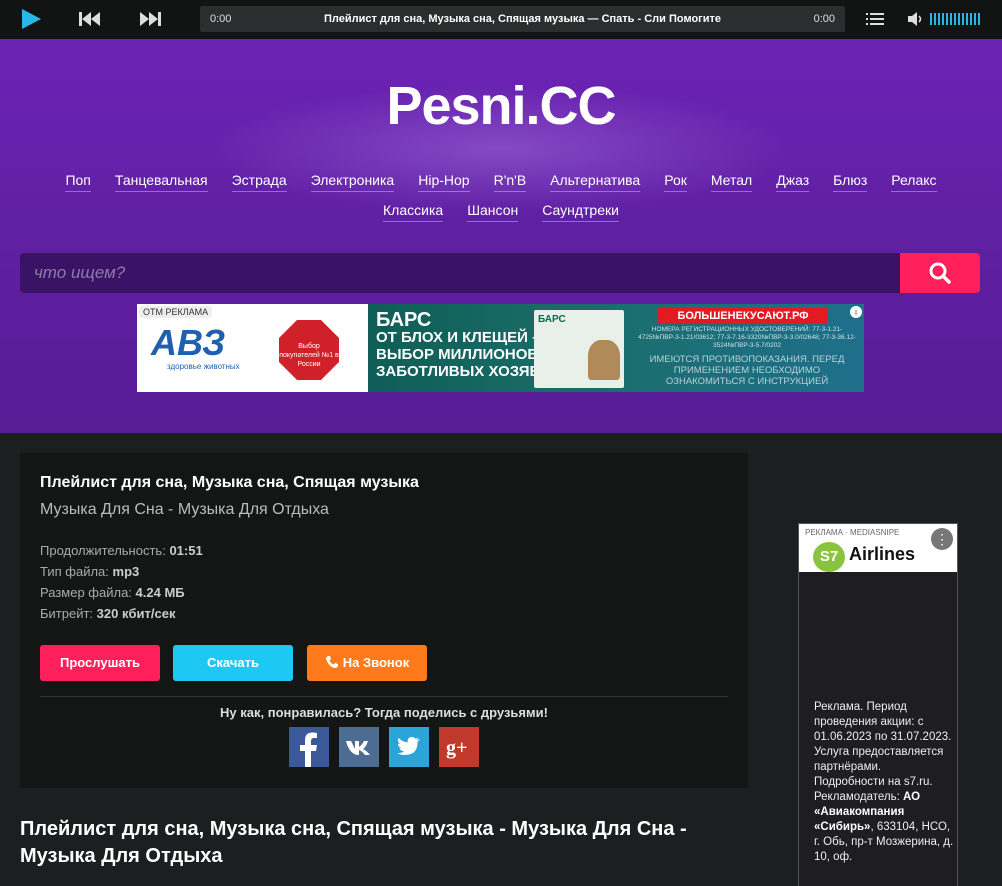 This screenshot has height=886, width=1002. Describe the element at coordinates (352, 182) in the screenshot. I see `nav-electronic: Электроника` at that location.